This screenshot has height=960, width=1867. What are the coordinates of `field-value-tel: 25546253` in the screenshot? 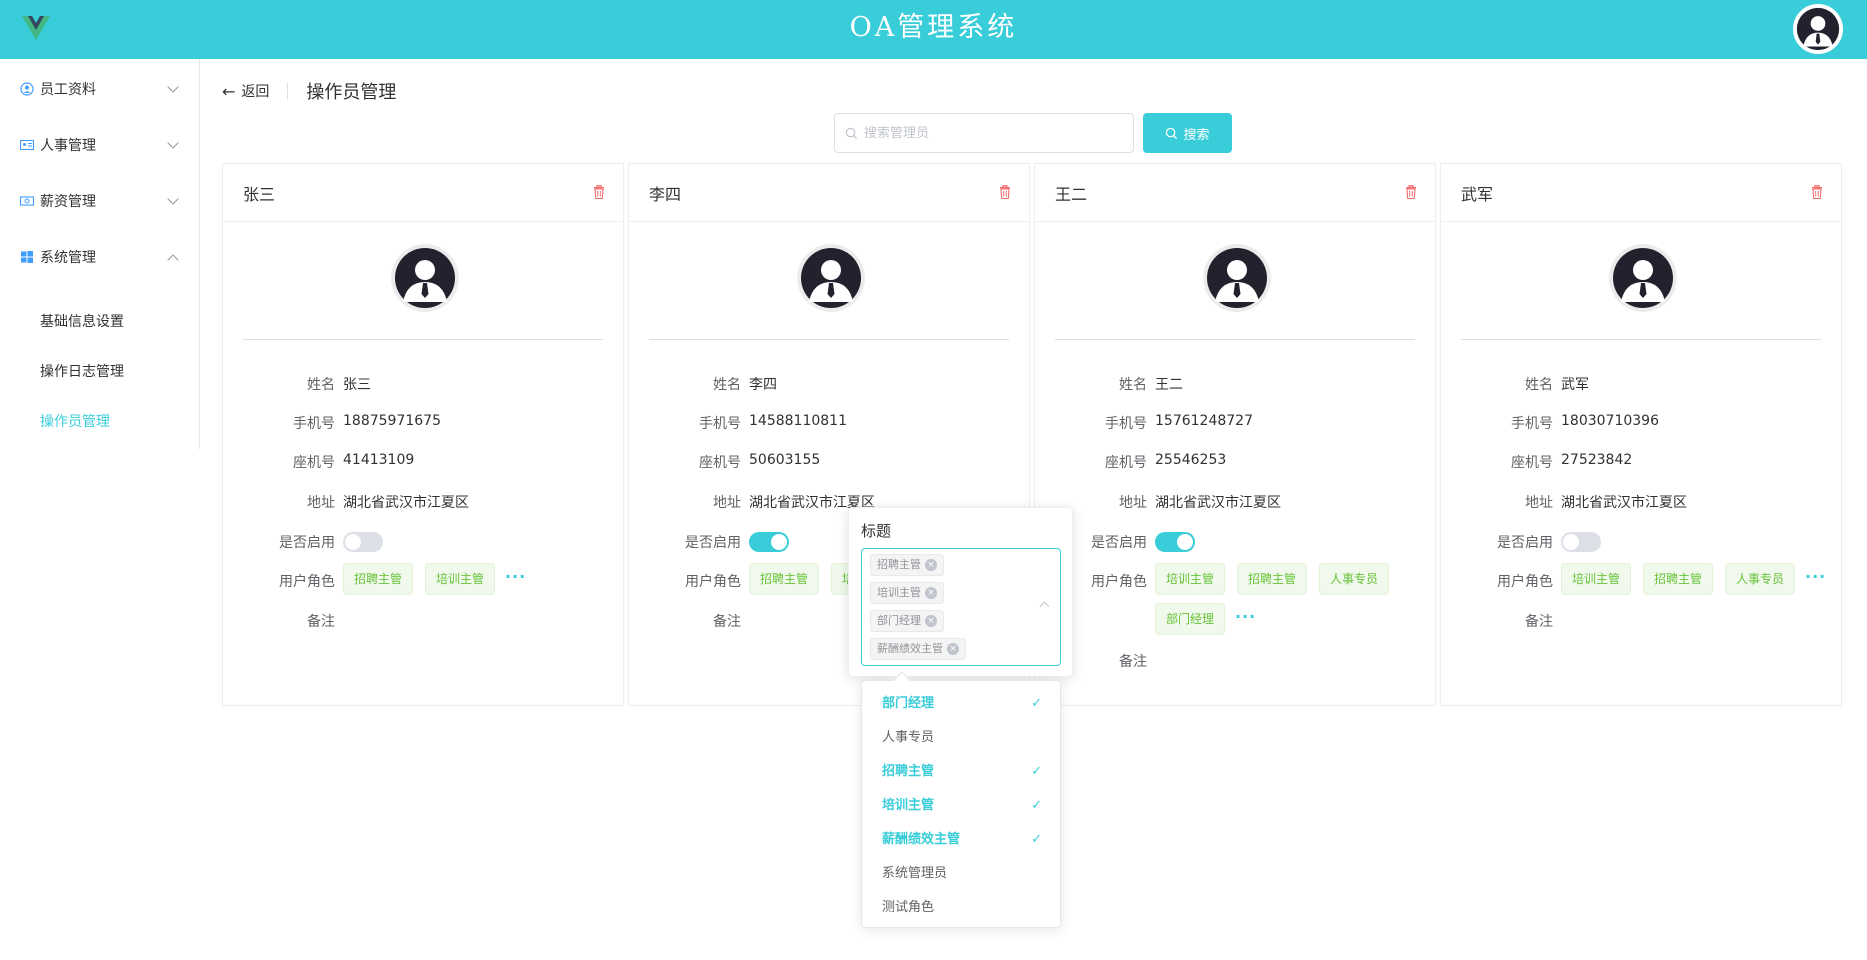 It's located at (1191, 460).